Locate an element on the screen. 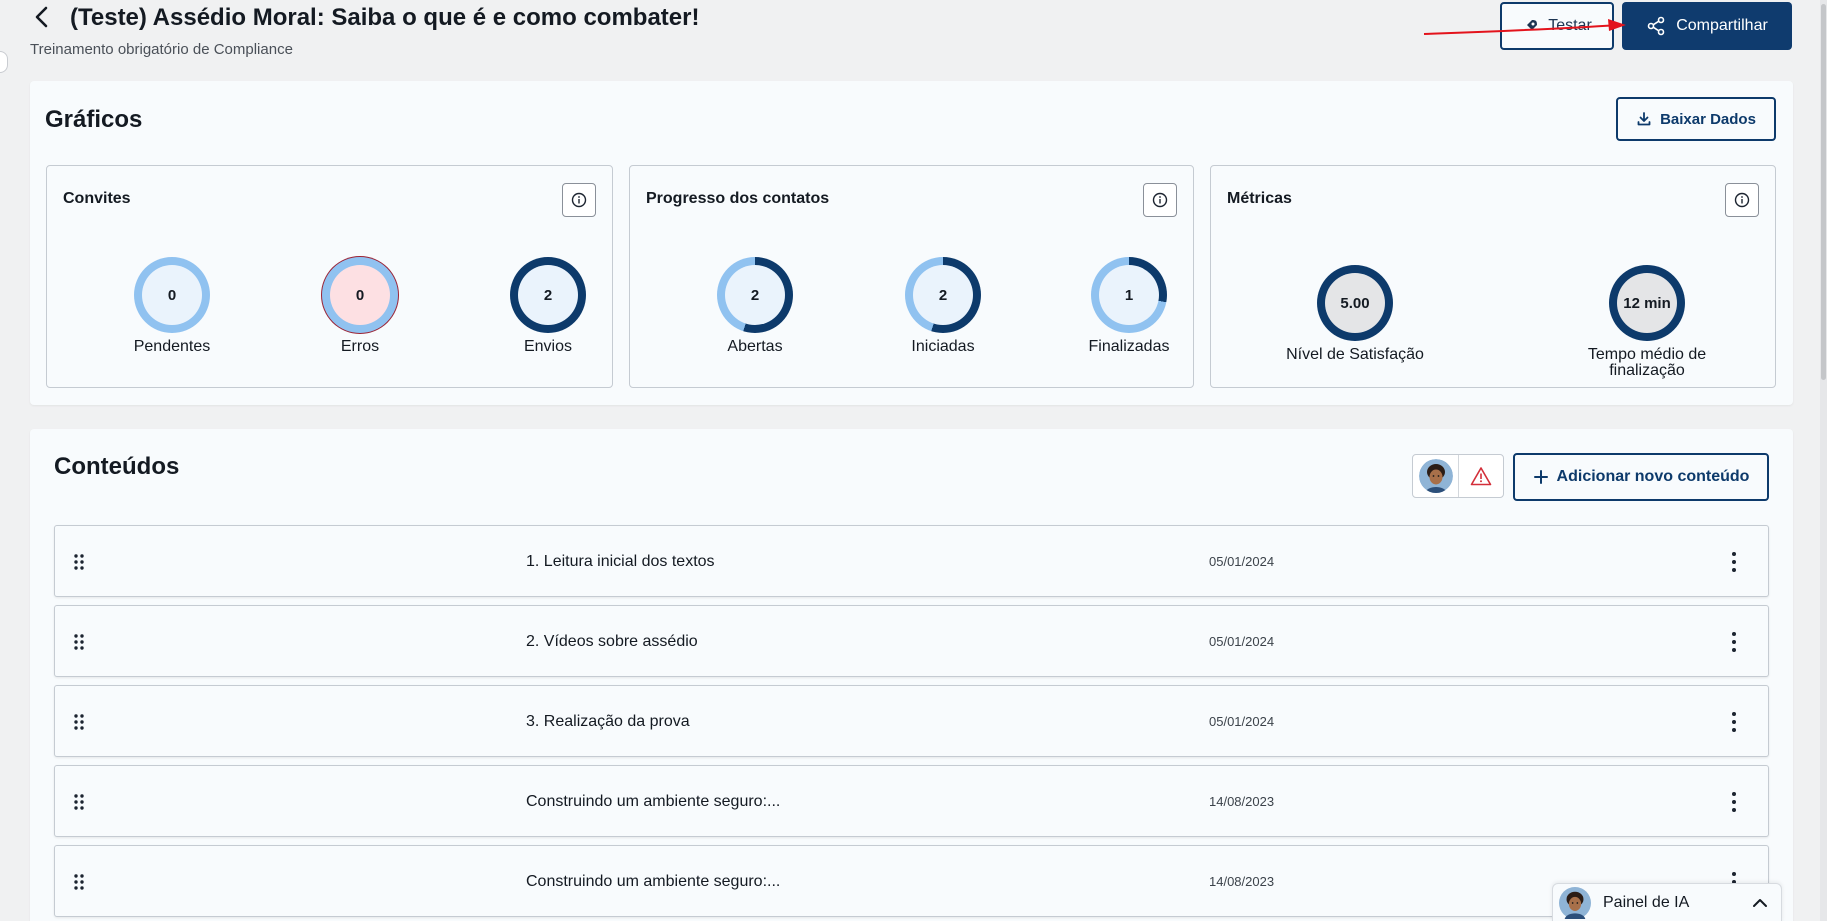  ia-panel-toggle: Painel de IA is located at coordinates (1667, 902).